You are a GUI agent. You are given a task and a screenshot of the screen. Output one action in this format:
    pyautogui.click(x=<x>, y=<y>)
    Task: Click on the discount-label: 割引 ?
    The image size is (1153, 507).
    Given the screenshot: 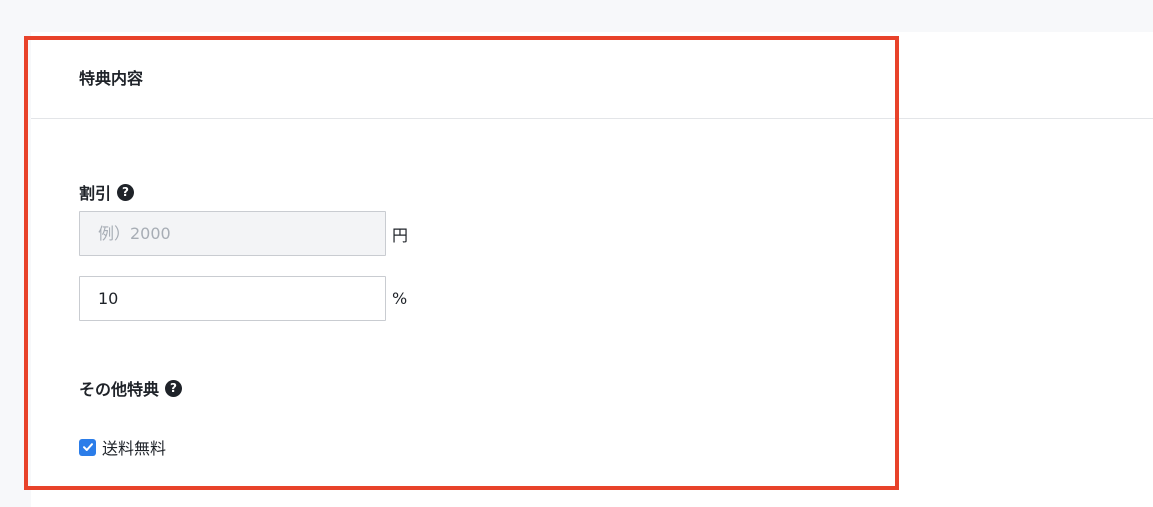 What is the action you would take?
    pyautogui.click(x=107, y=192)
    